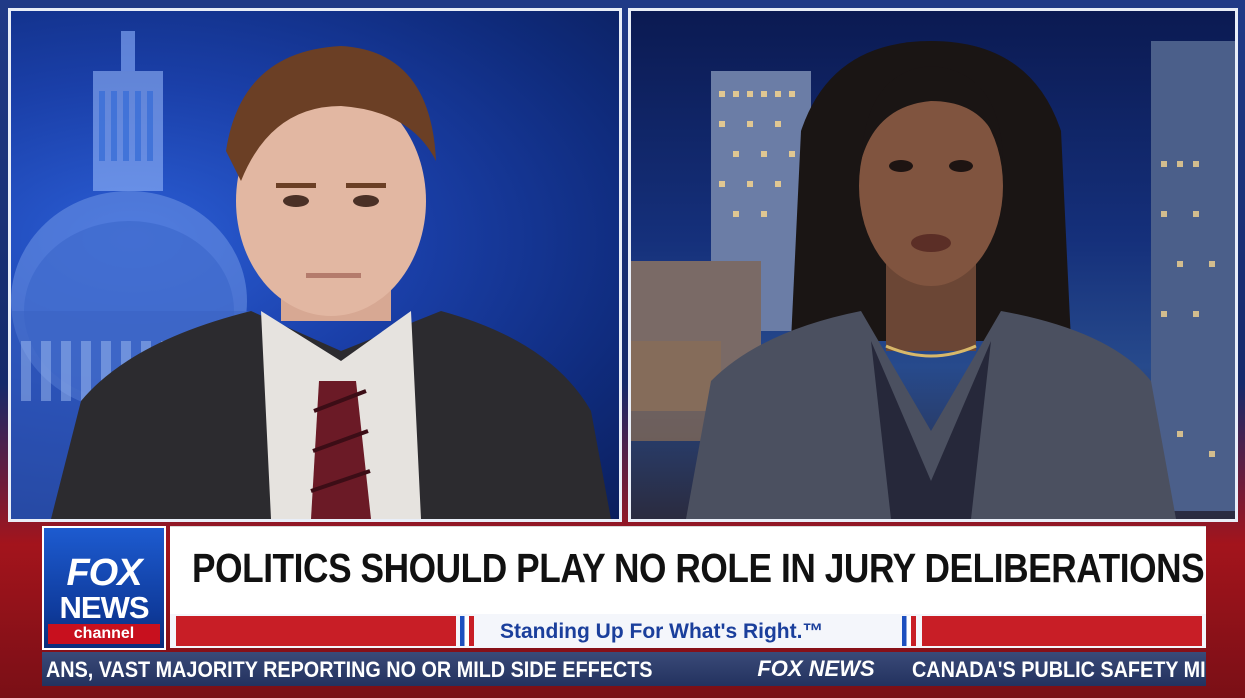 The image size is (1245, 698). What do you see at coordinates (1062, 631) in the screenshot?
I see `tagline-red-stripe-right` at bounding box center [1062, 631].